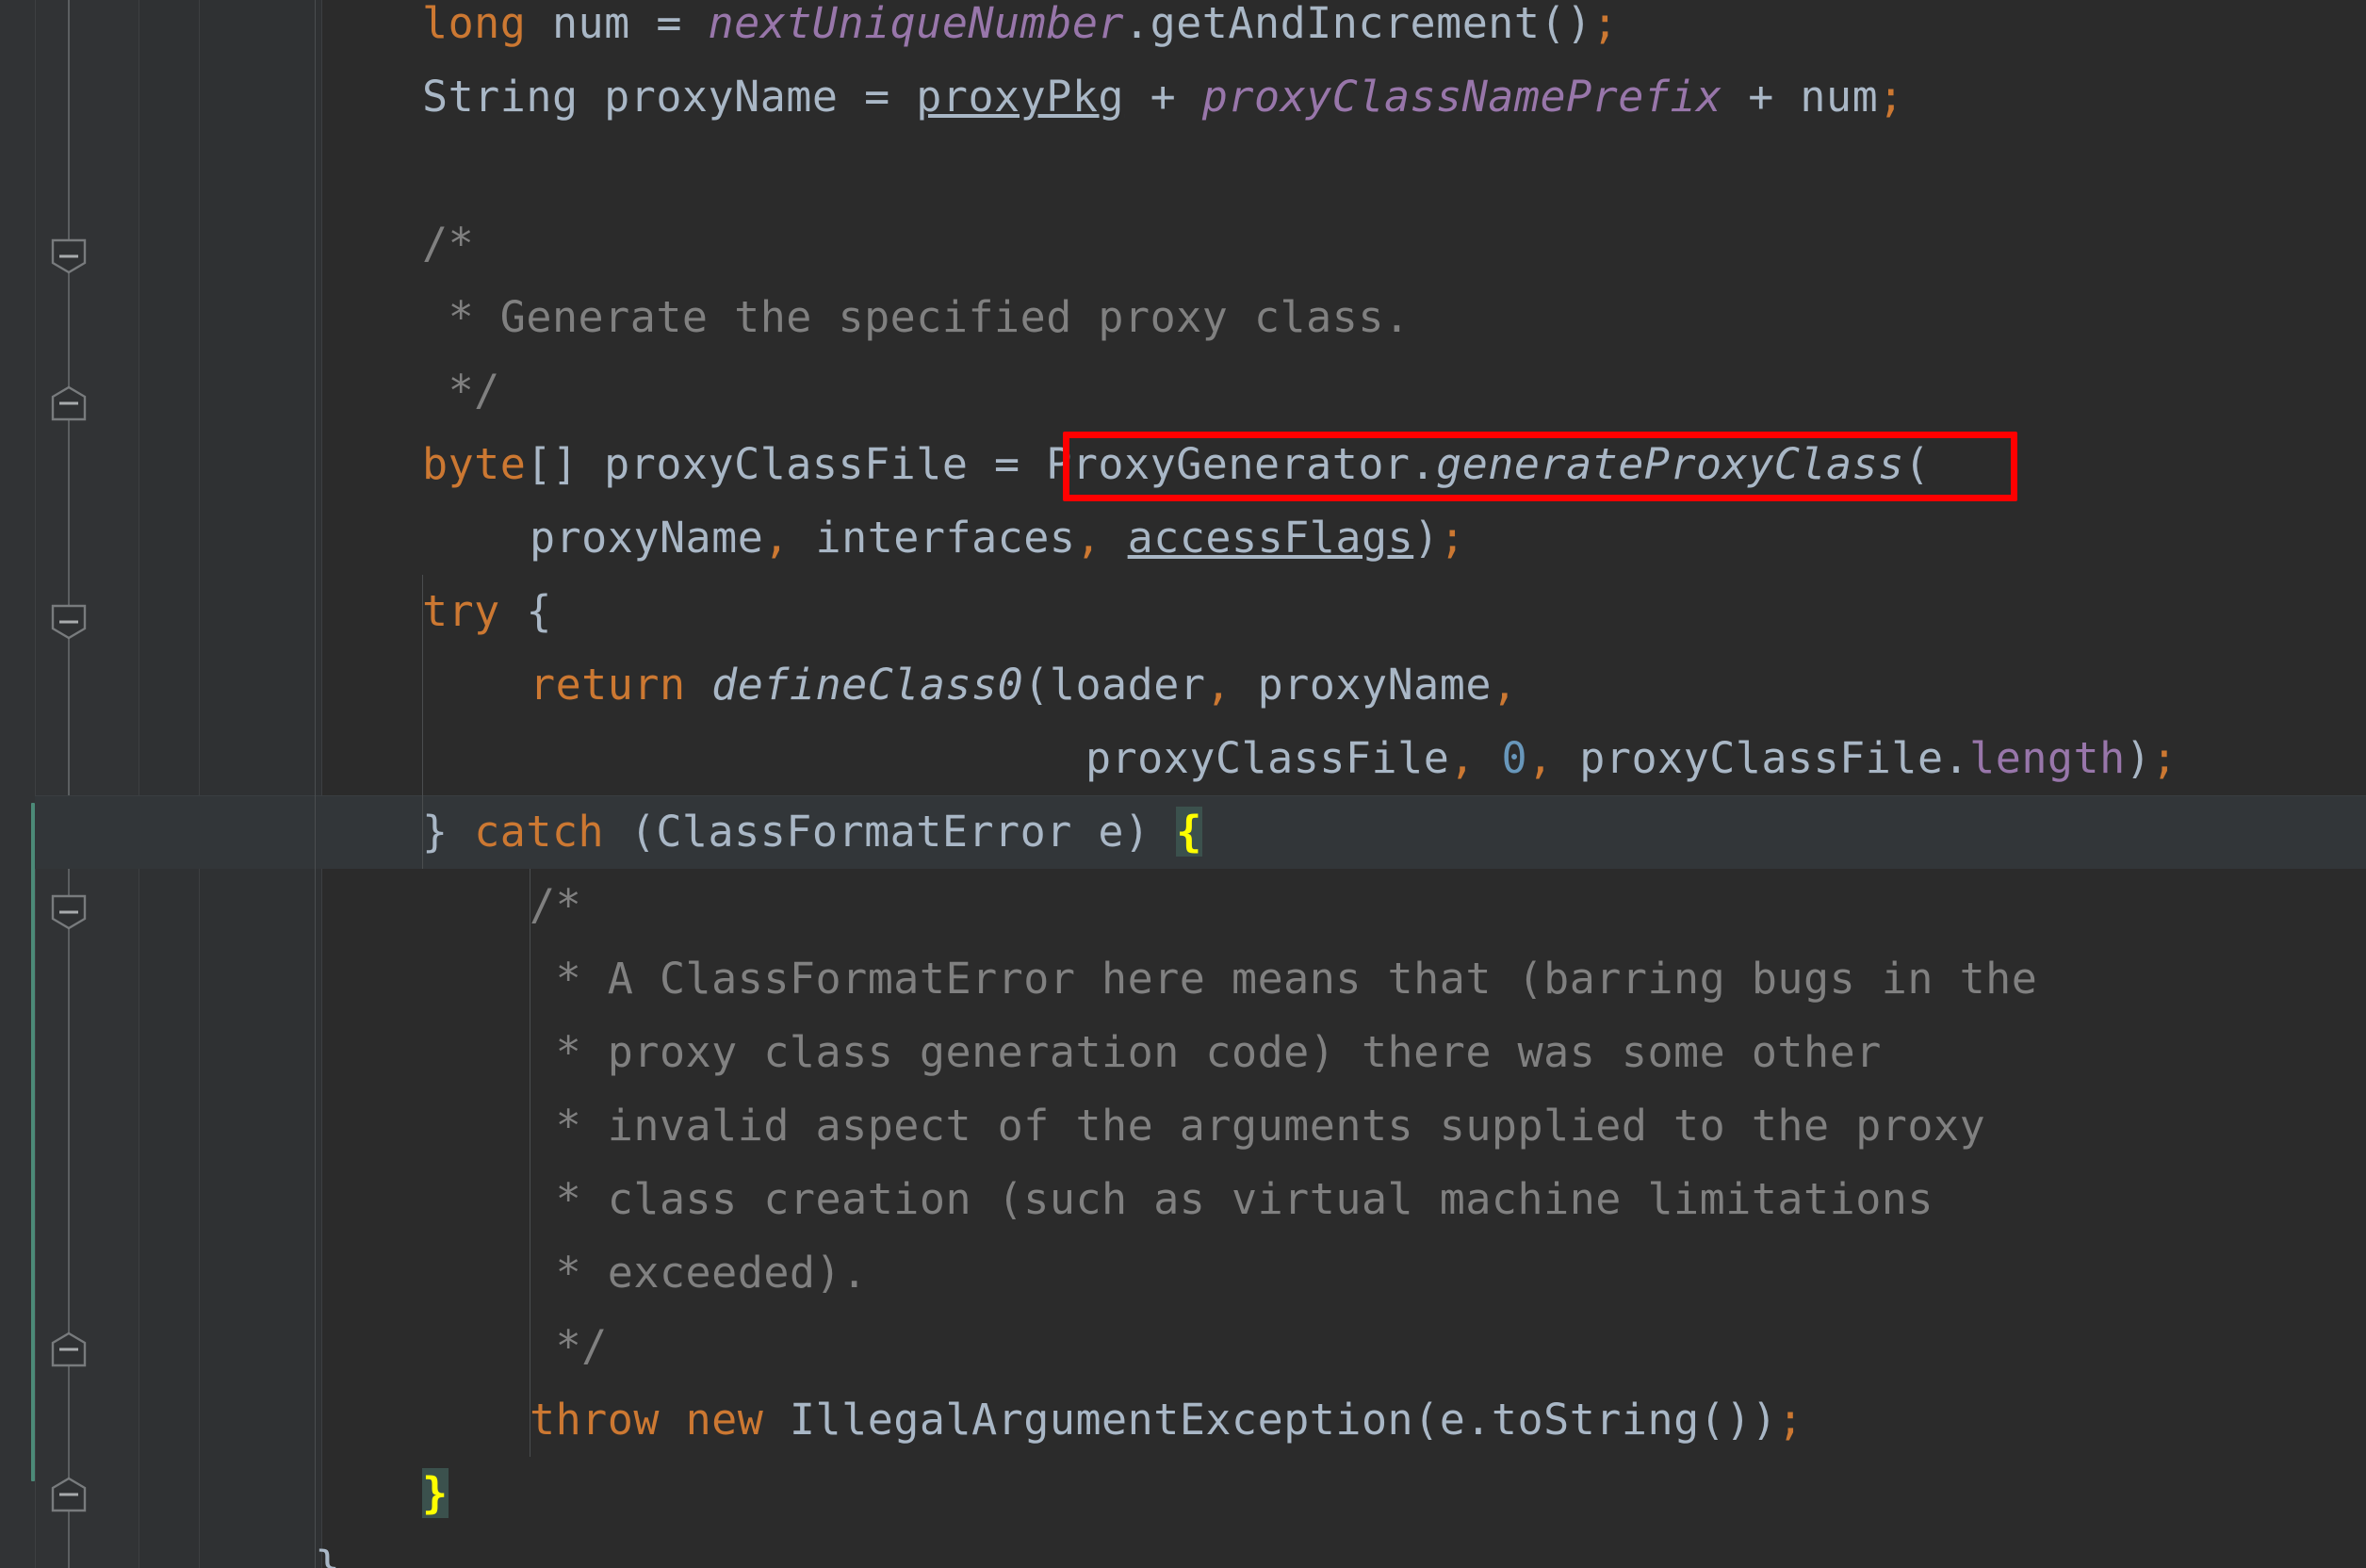 This screenshot has height=1568, width=2366. Describe the element at coordinates (868, 685) in the screenshot. I see `code-token-method: defineClass0` at that location.